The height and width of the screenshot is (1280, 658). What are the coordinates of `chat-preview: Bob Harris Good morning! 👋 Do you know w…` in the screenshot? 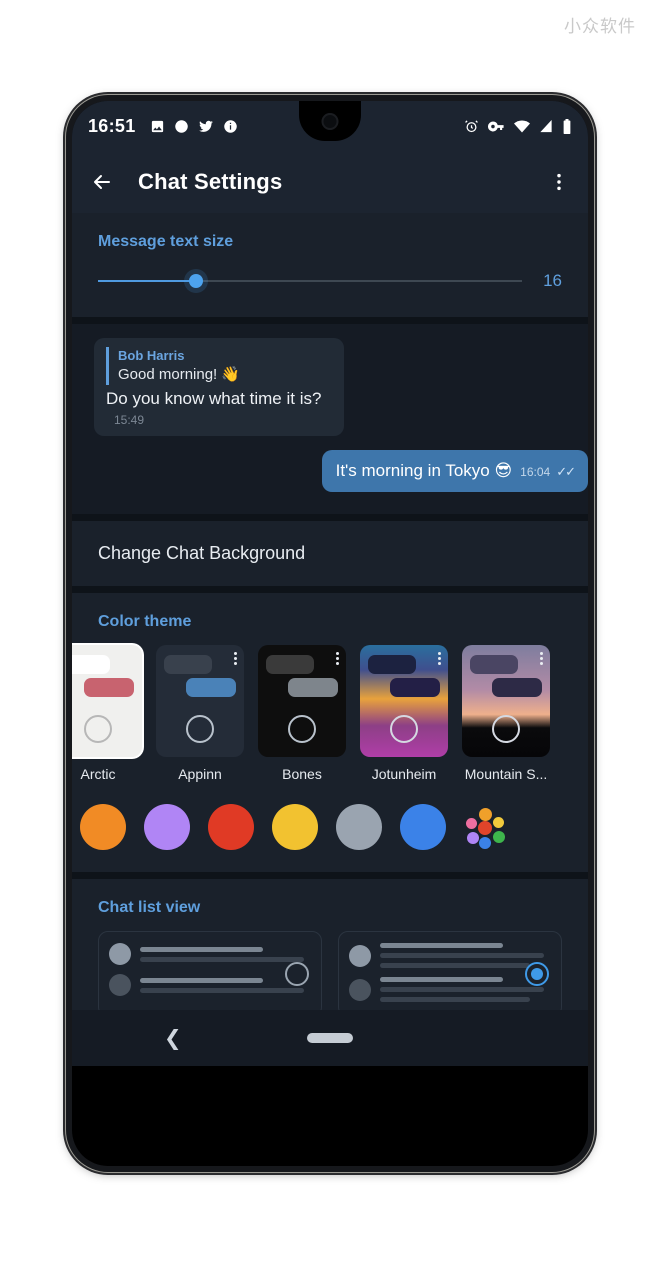 It's located at (330, 419).